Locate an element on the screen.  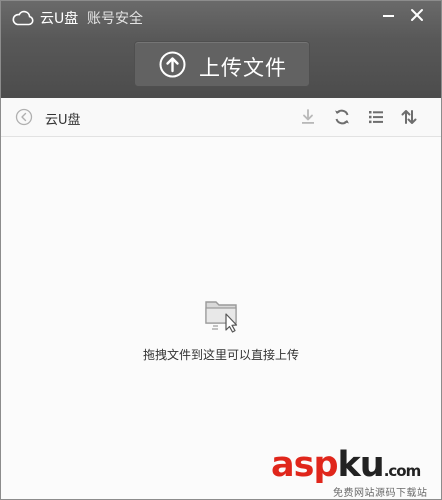
cloud-icon is located at coordinates (23, 18).